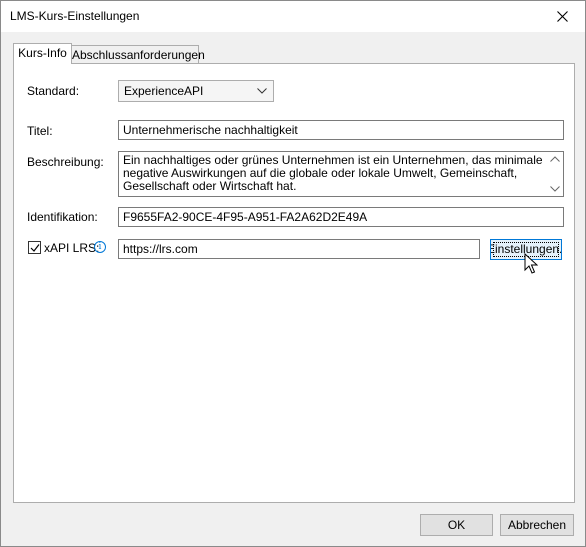 The width and height of the screenshot is (586, 547). Describe the element at coordinates (71, 248) in the screenshot. I see `xapi-lrs-label: xAPI LRS:` at that location.